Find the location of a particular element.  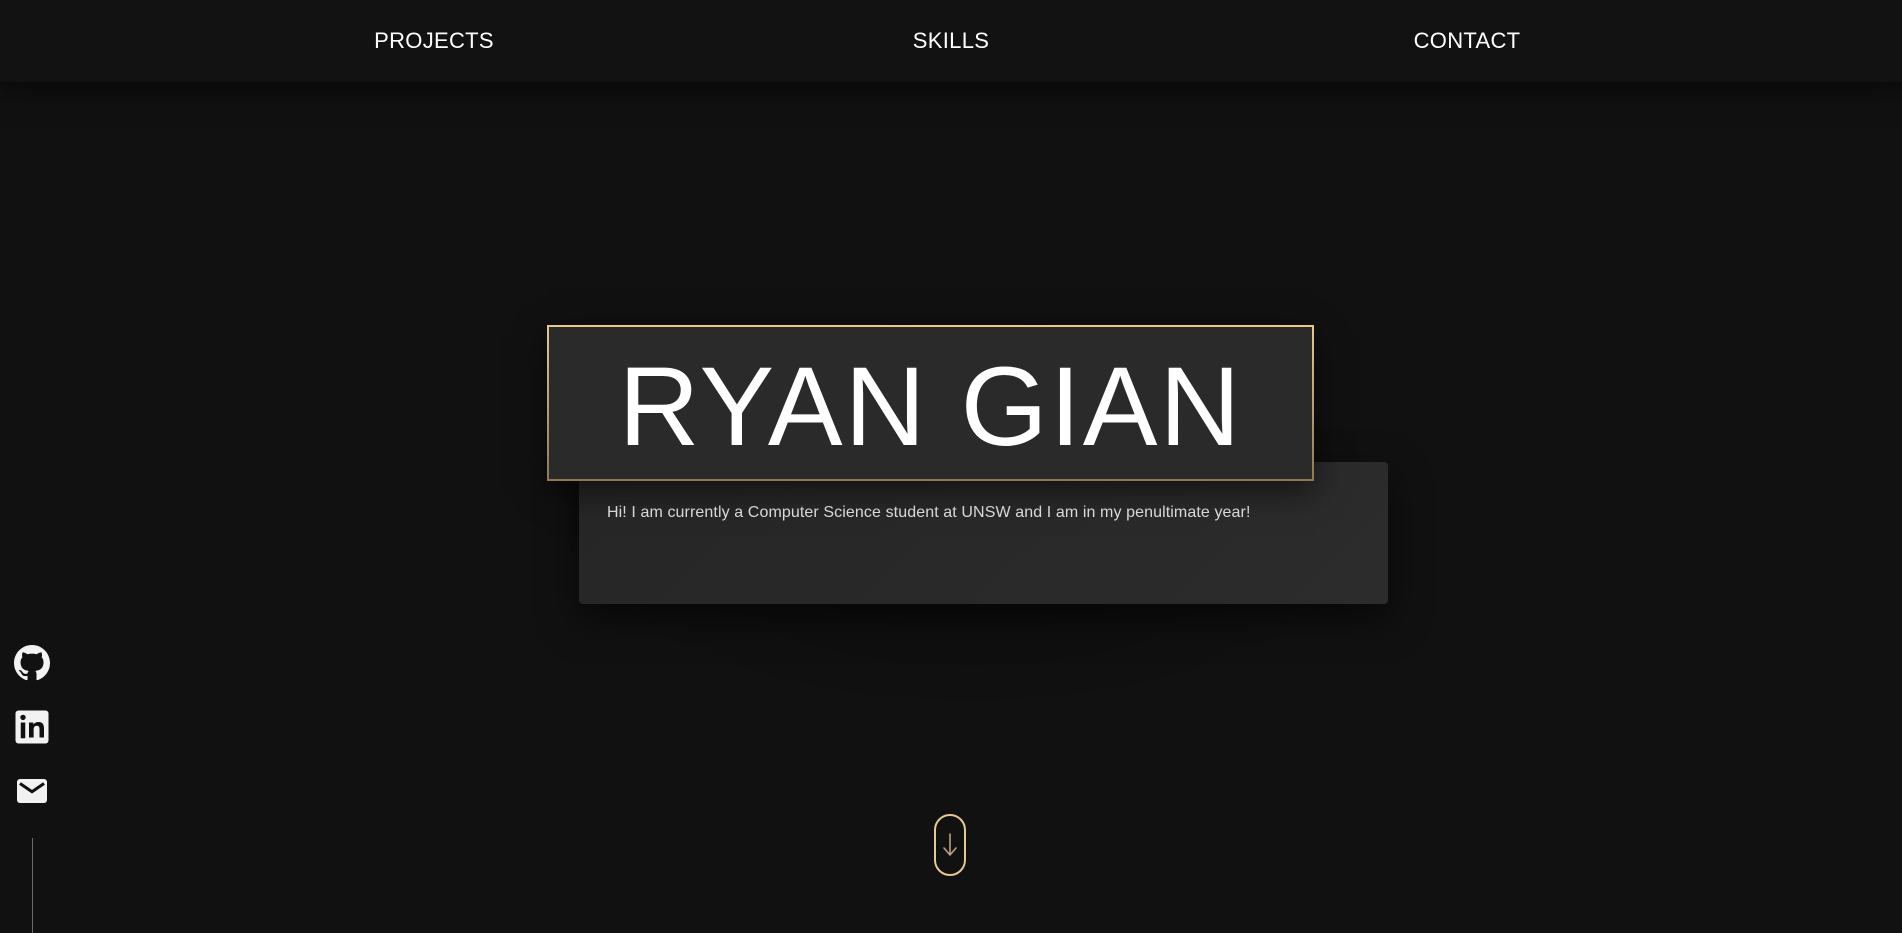

name-heading: RYAN GIAN is located at coordinates (930, 406).